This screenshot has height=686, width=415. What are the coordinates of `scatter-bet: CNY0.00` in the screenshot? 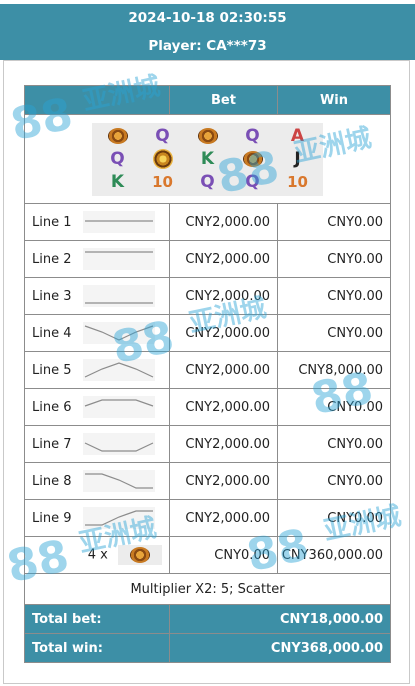 It's located at (223, 555).